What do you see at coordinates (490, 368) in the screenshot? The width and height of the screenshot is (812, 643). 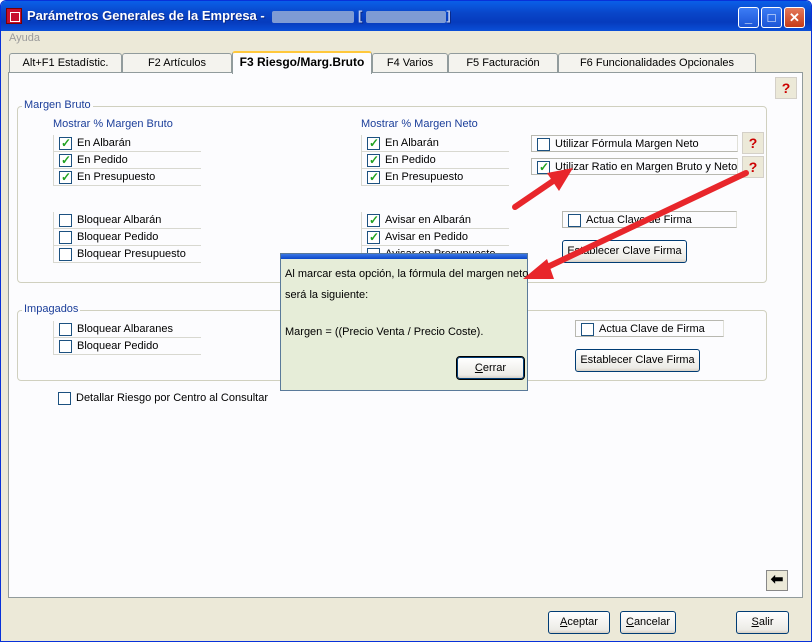 I see `popup-close-button: Cerrar` at bounding box center [490, 368].